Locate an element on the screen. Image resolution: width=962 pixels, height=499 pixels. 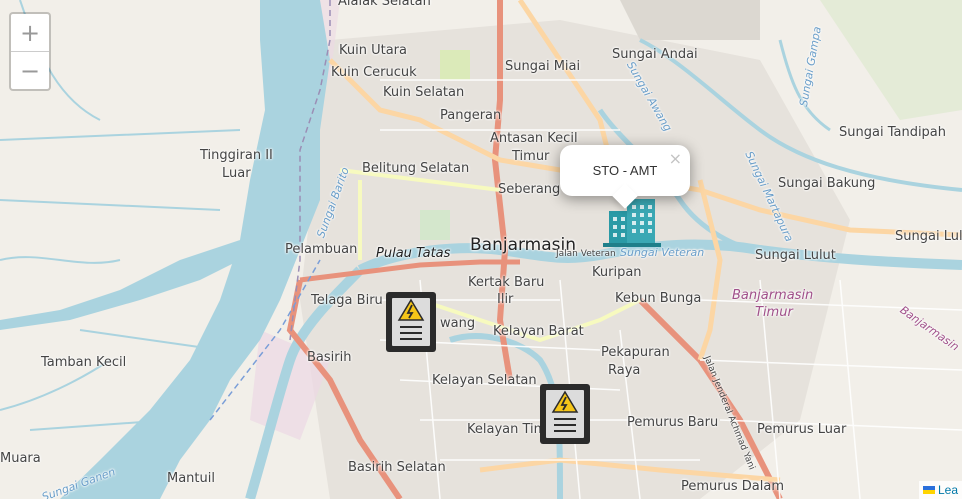
place-label: Sungai Andai is located at coordinates (655, 54).